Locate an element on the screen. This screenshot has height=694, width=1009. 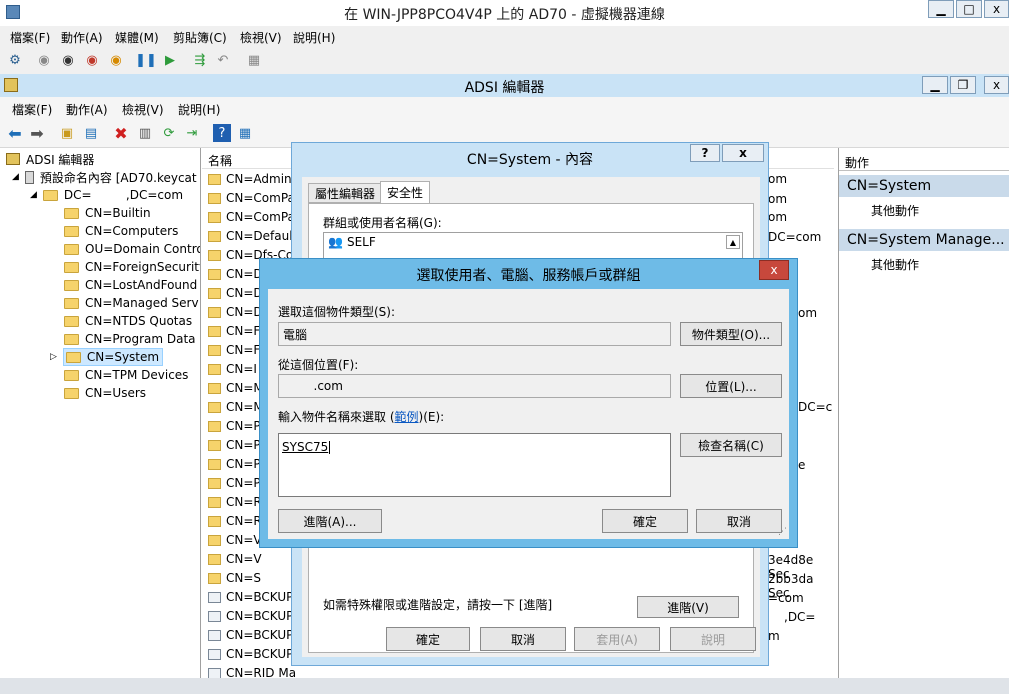
tree-item: CN=Computers is located at coordinates (121, 231).